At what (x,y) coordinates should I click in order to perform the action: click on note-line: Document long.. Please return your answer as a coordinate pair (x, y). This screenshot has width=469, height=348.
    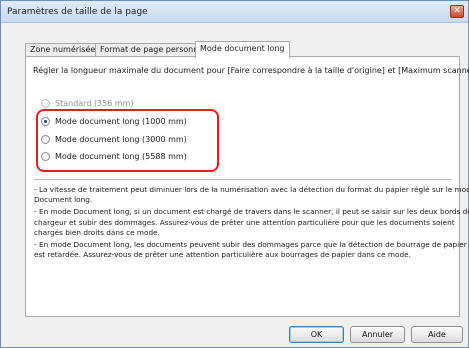
    Looking at the image, I should click on (63, 200).